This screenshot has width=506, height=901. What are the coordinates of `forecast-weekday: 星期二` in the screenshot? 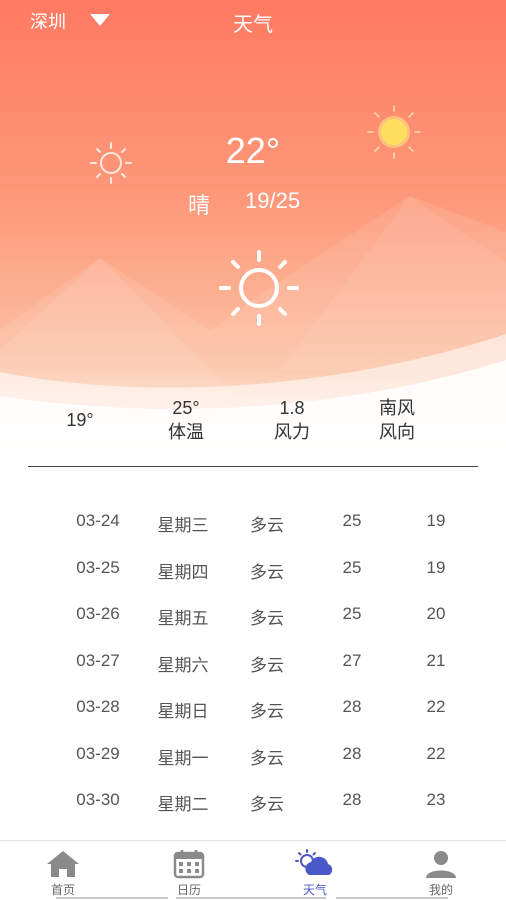 It's located at (183, 804).